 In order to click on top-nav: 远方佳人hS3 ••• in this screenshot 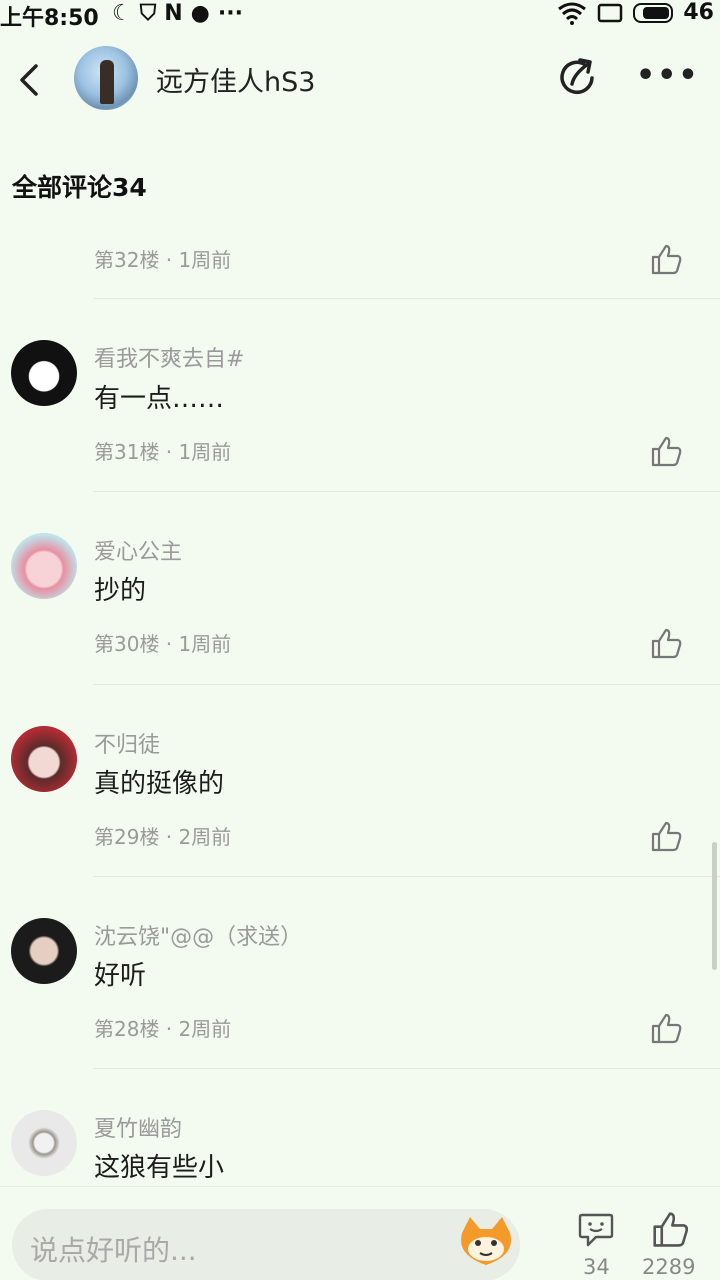, I will do `click(360, 80)`.